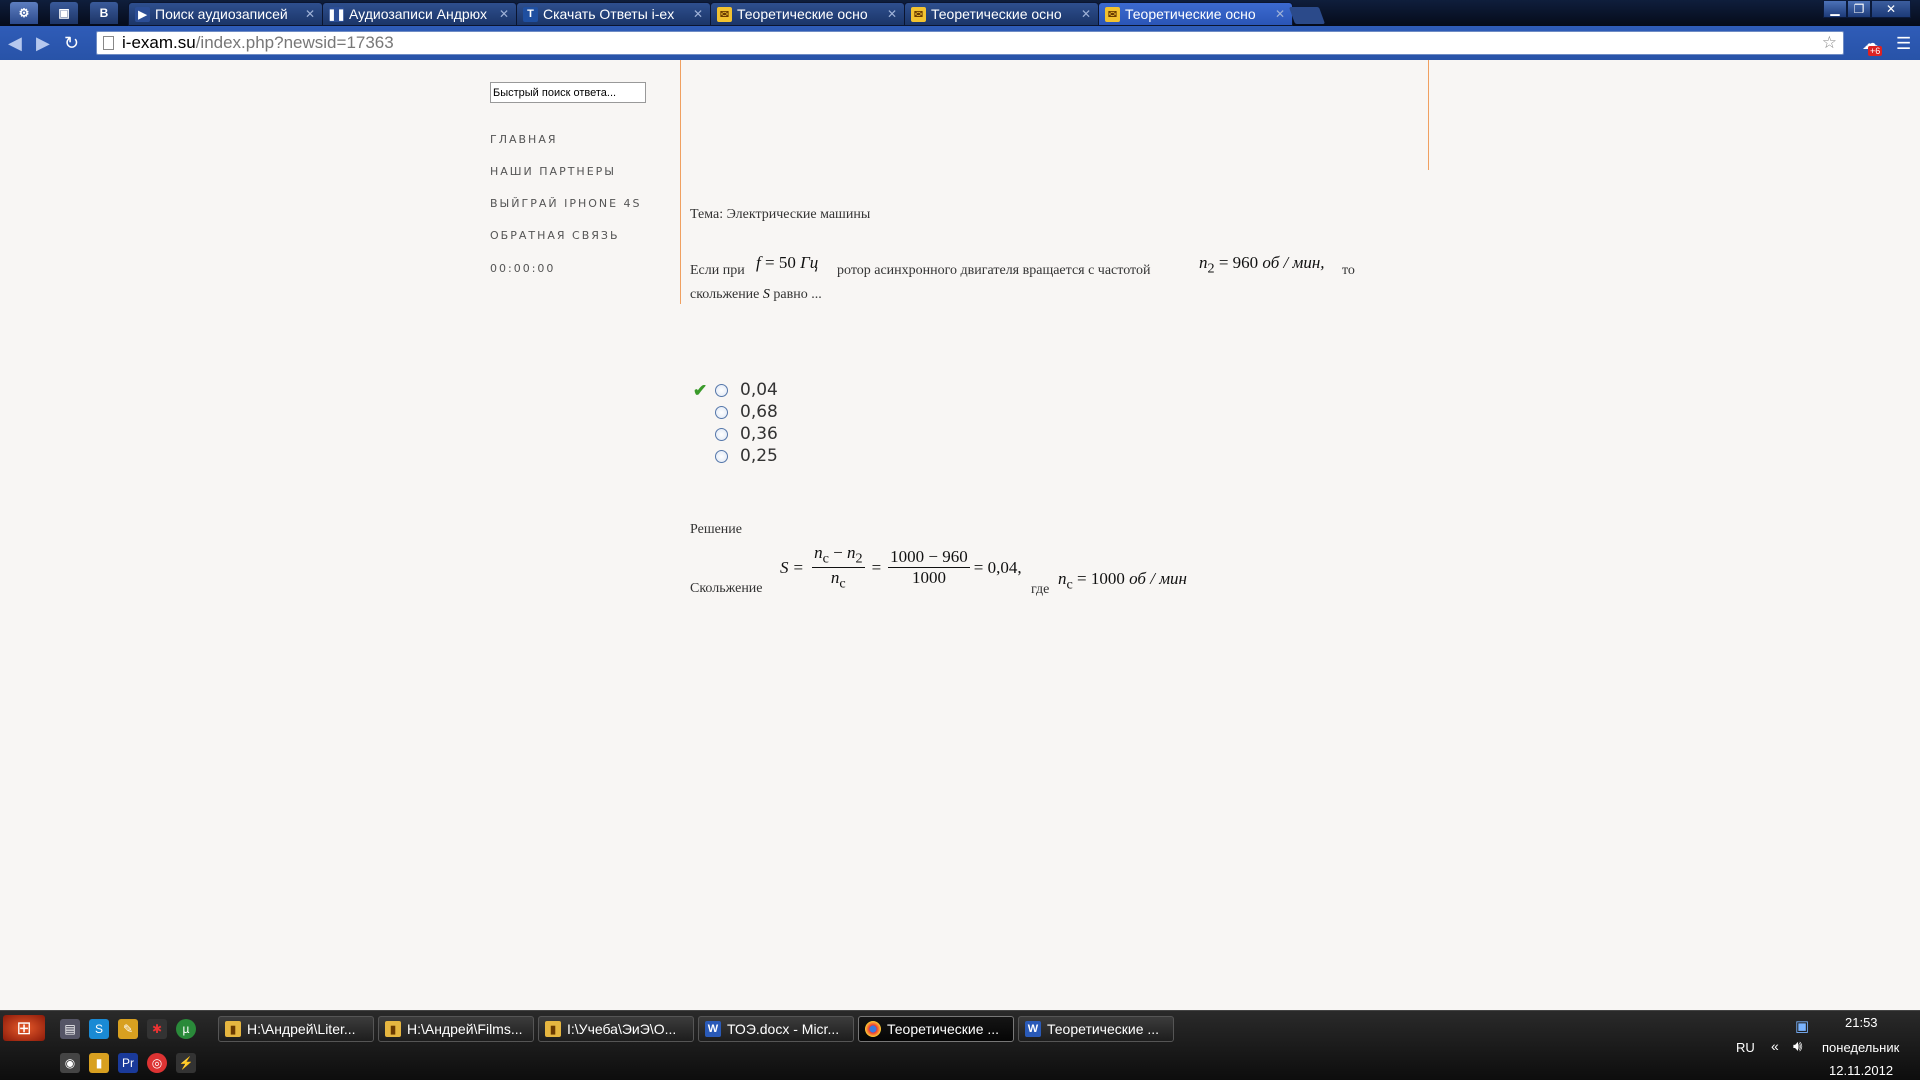  Describe the element at coordinates (568, 92) in the screenshot. I see `quick-search-input` at that location.